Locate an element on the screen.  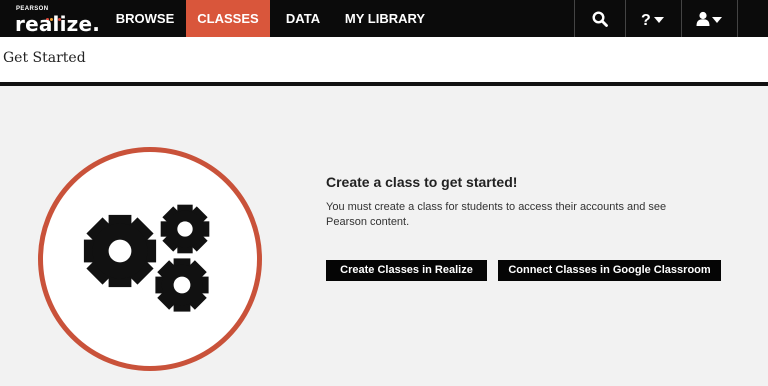
user-menu-button is located at coordinates (709, 18).